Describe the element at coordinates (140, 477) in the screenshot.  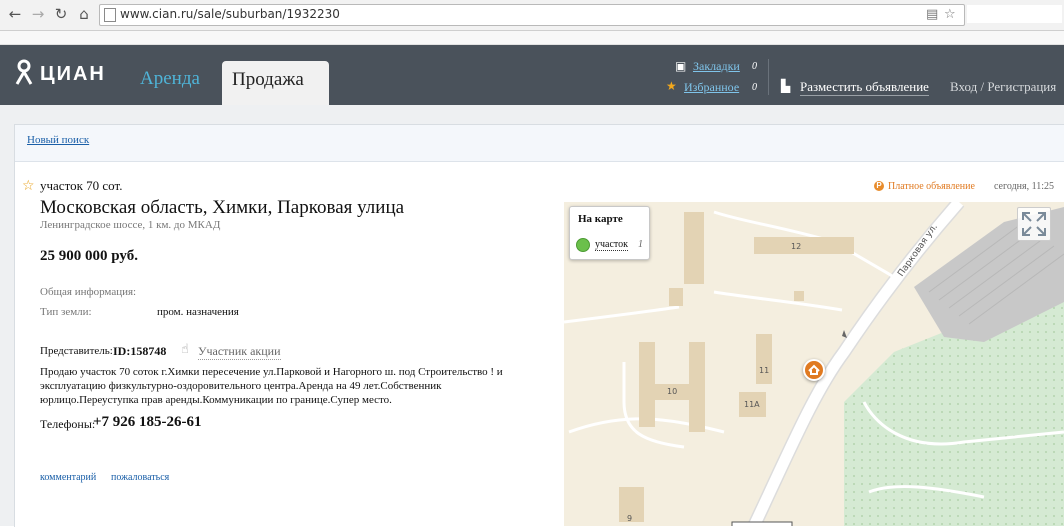
I see `complain-link: пожаловаться` at that location.